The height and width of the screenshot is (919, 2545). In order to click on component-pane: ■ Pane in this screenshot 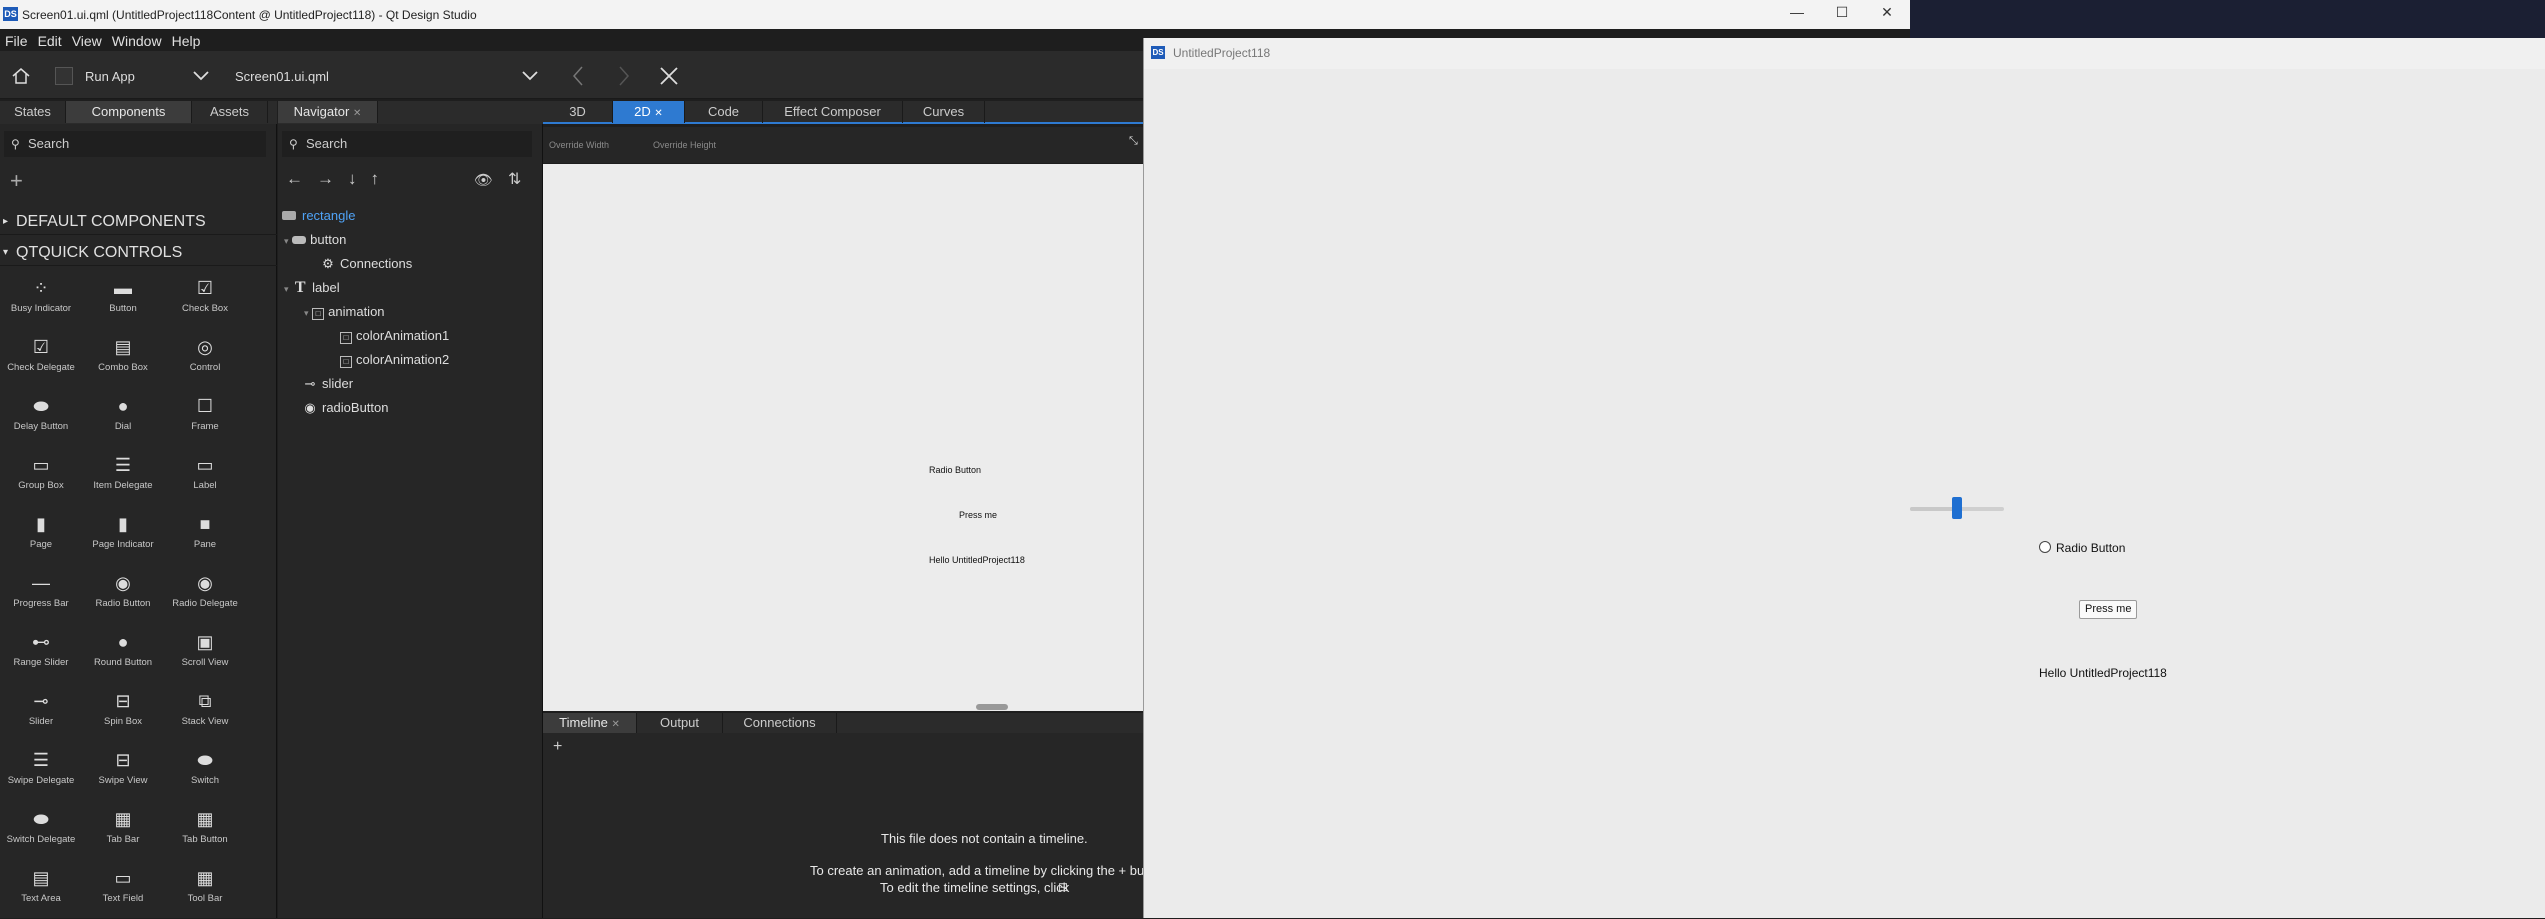, I will do `click(205, 536)`.